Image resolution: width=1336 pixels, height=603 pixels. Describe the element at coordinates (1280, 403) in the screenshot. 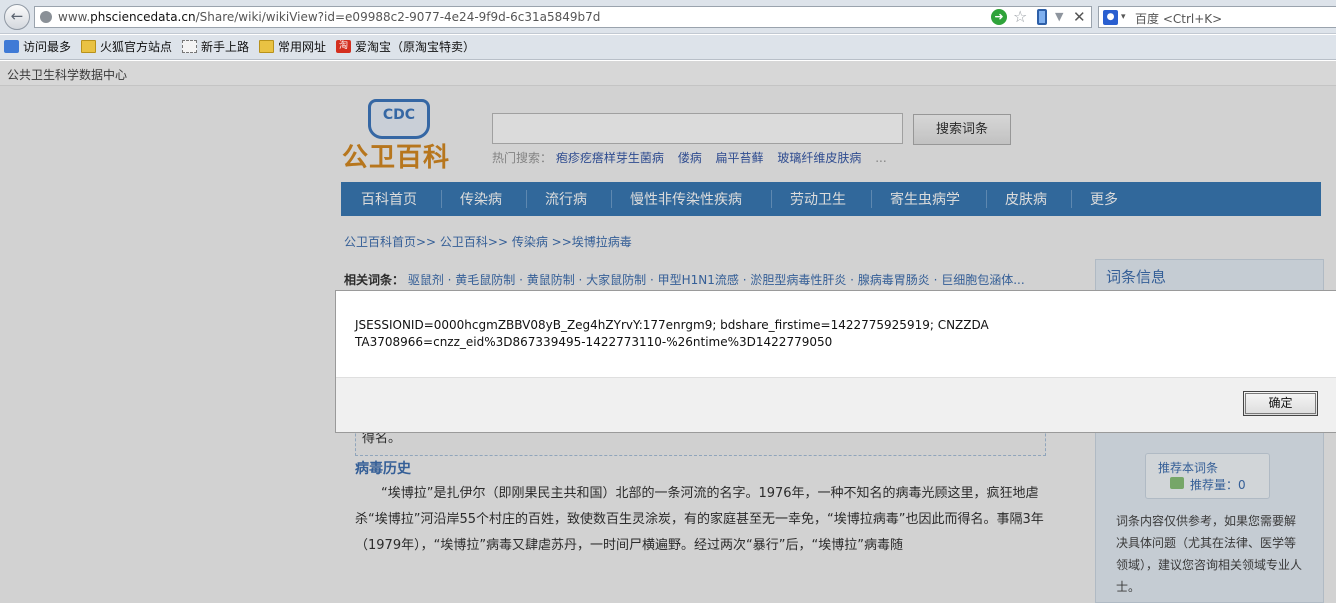

I see `ok-button: 确定` at that location.